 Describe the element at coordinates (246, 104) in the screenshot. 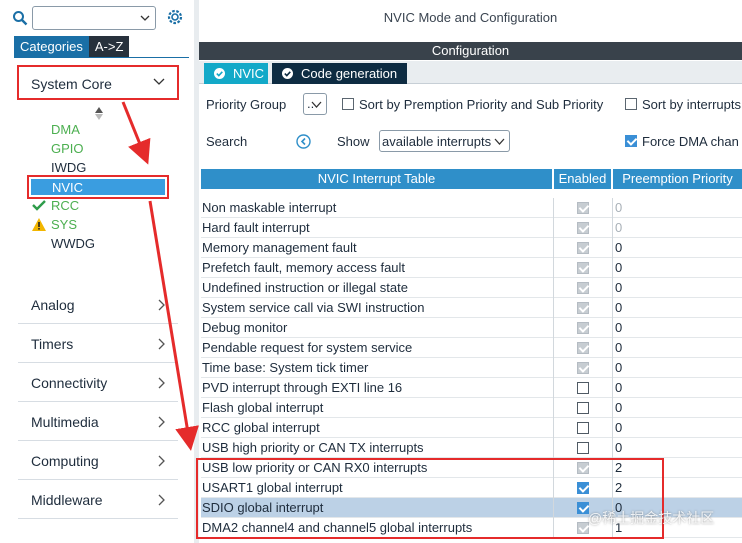

I see `priority-group-label: Priority Group` at that location.